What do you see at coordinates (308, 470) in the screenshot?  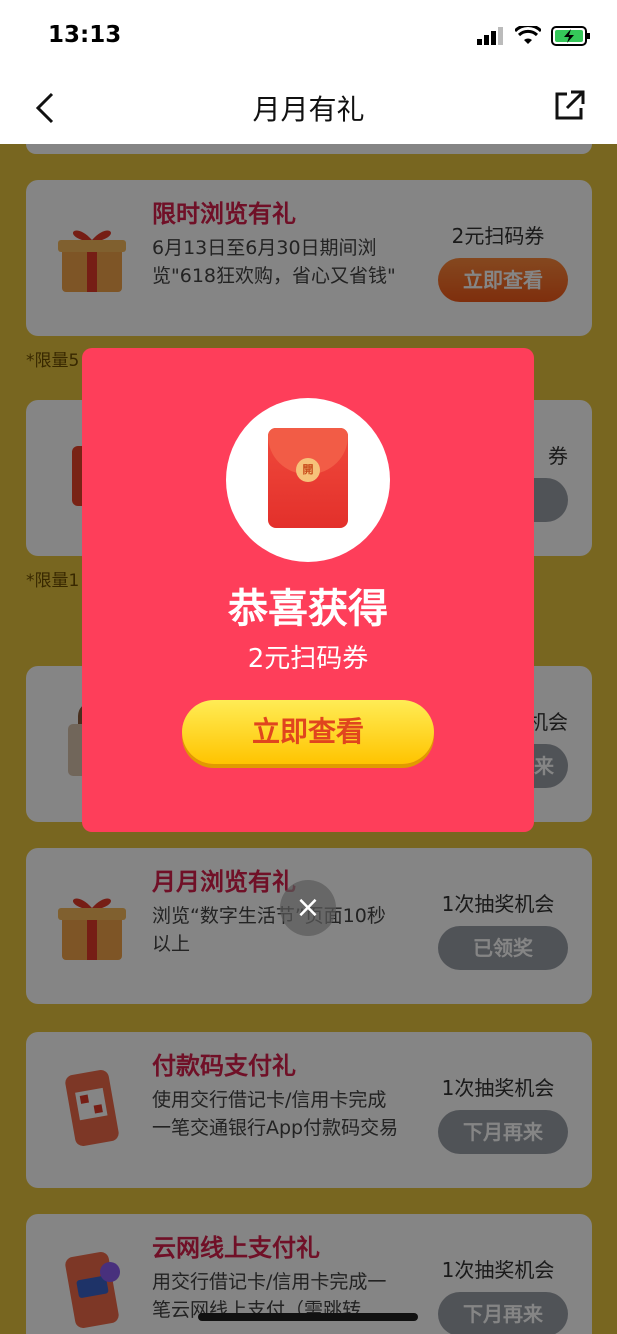 I see `envelope-seal: 開` at bounding box center [308, 470].